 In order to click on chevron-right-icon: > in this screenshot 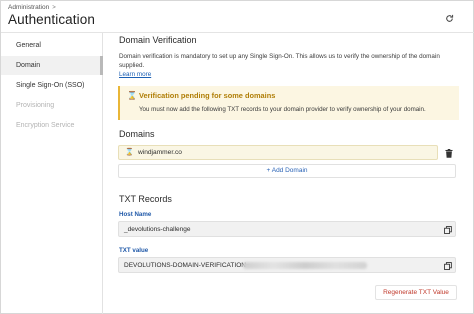, I will do `click(54, 7)`.